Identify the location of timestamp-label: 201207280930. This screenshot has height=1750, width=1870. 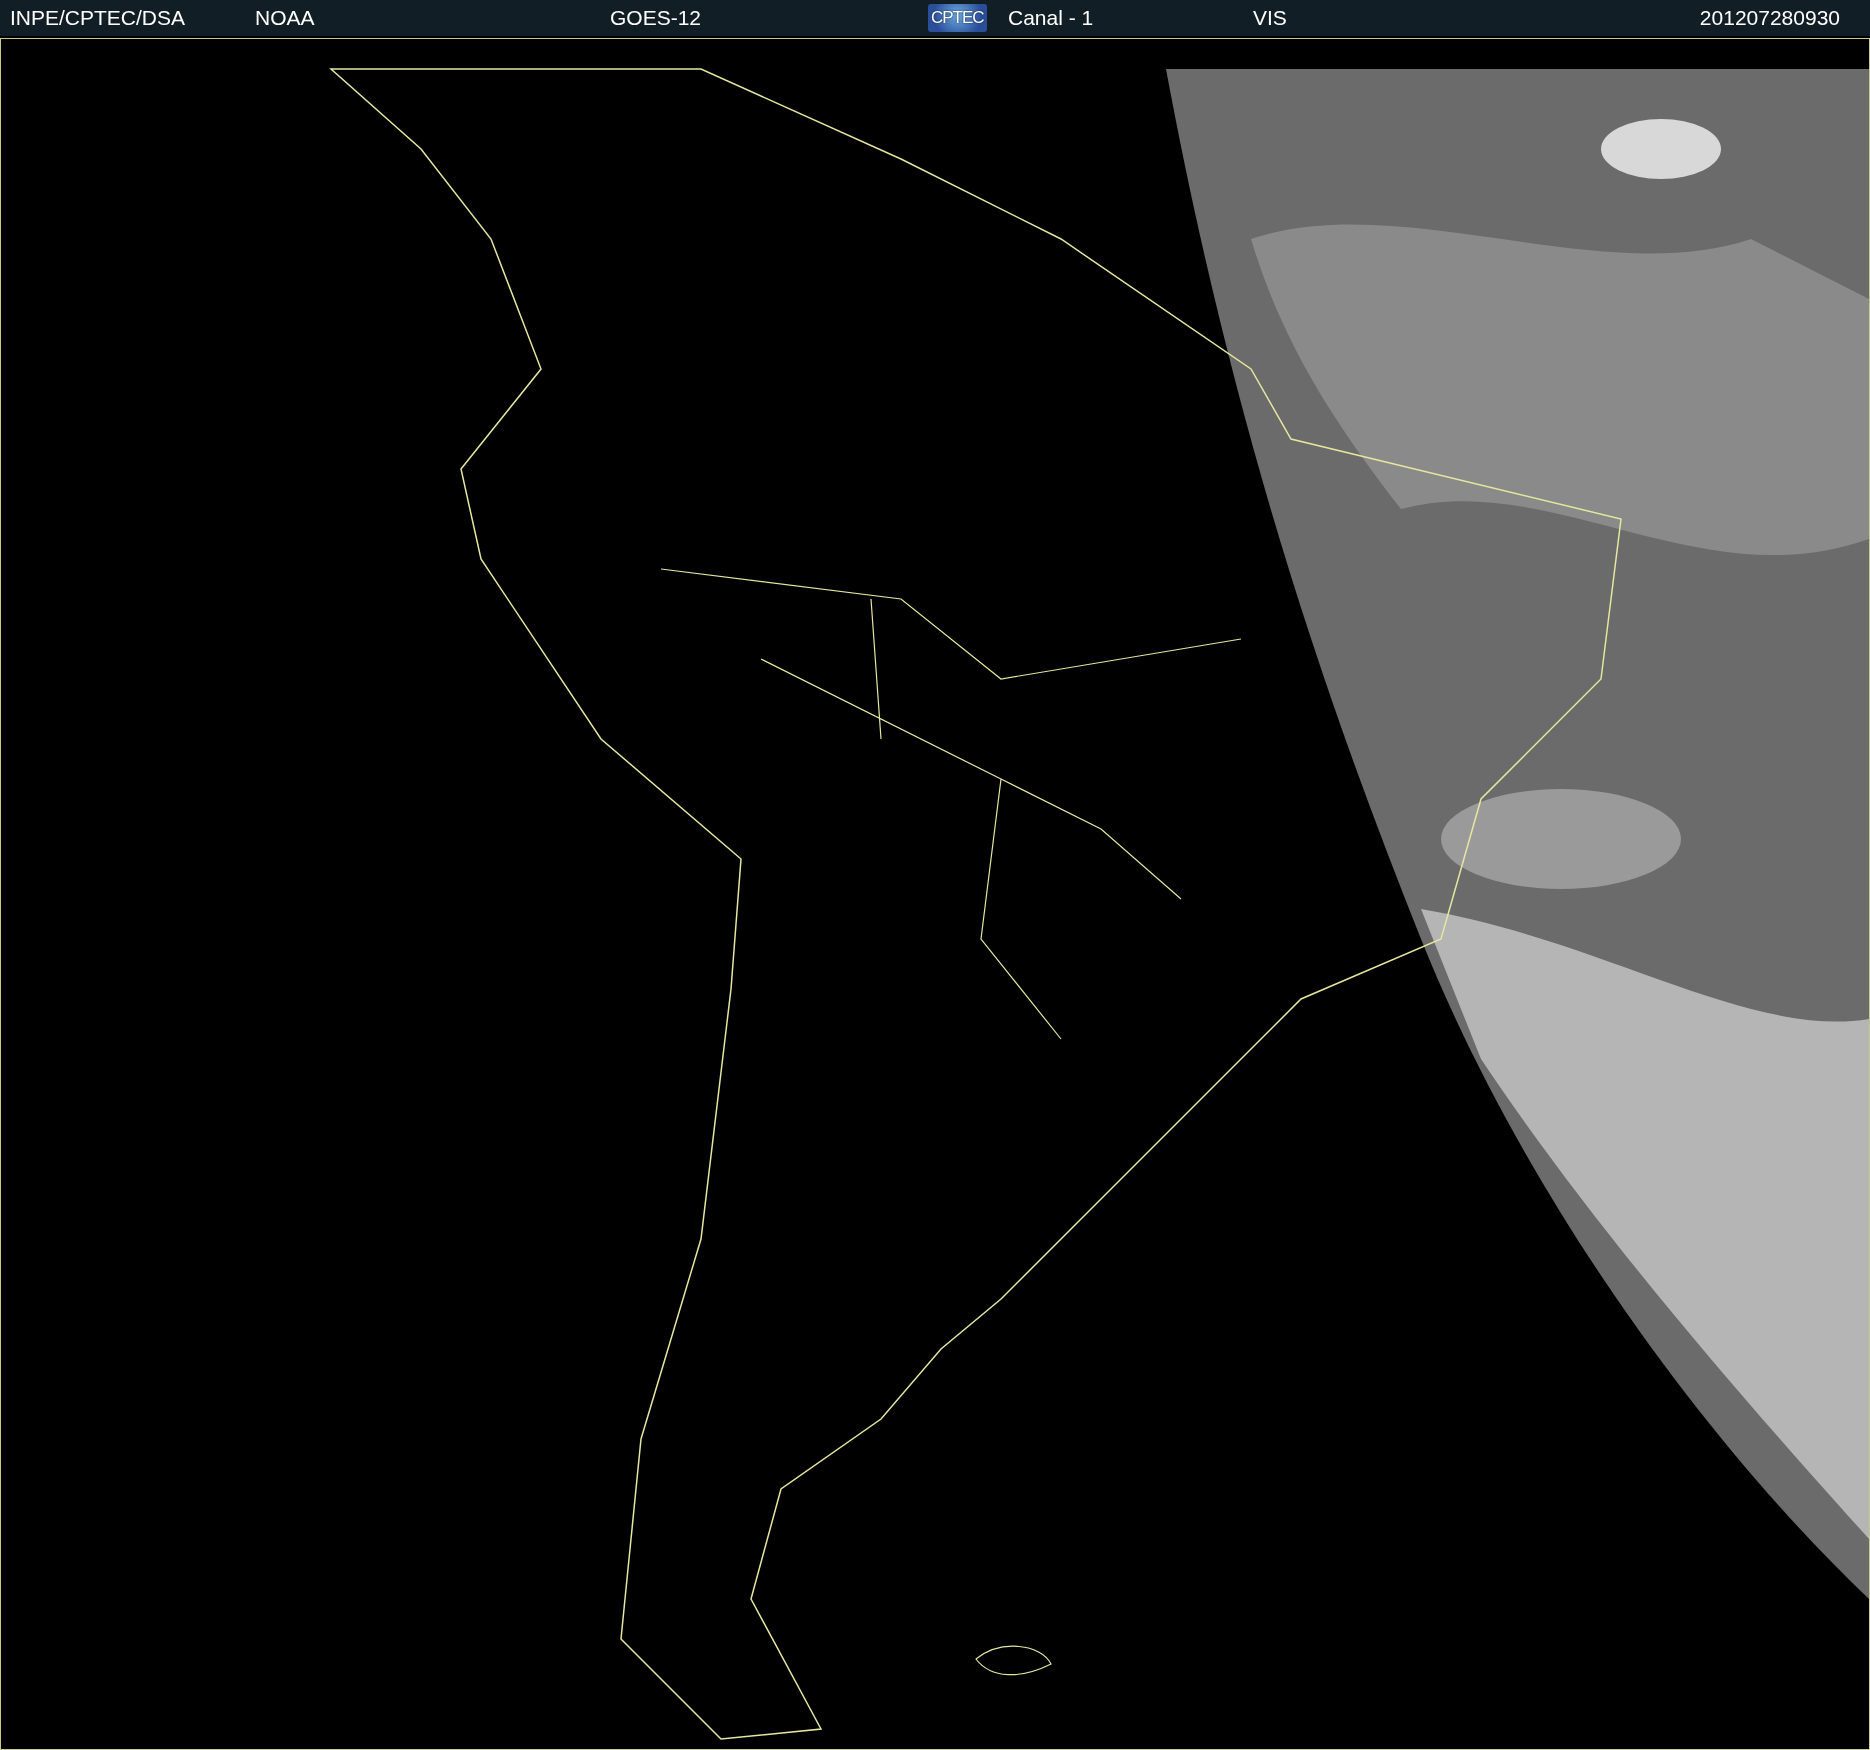
(1769, 18).